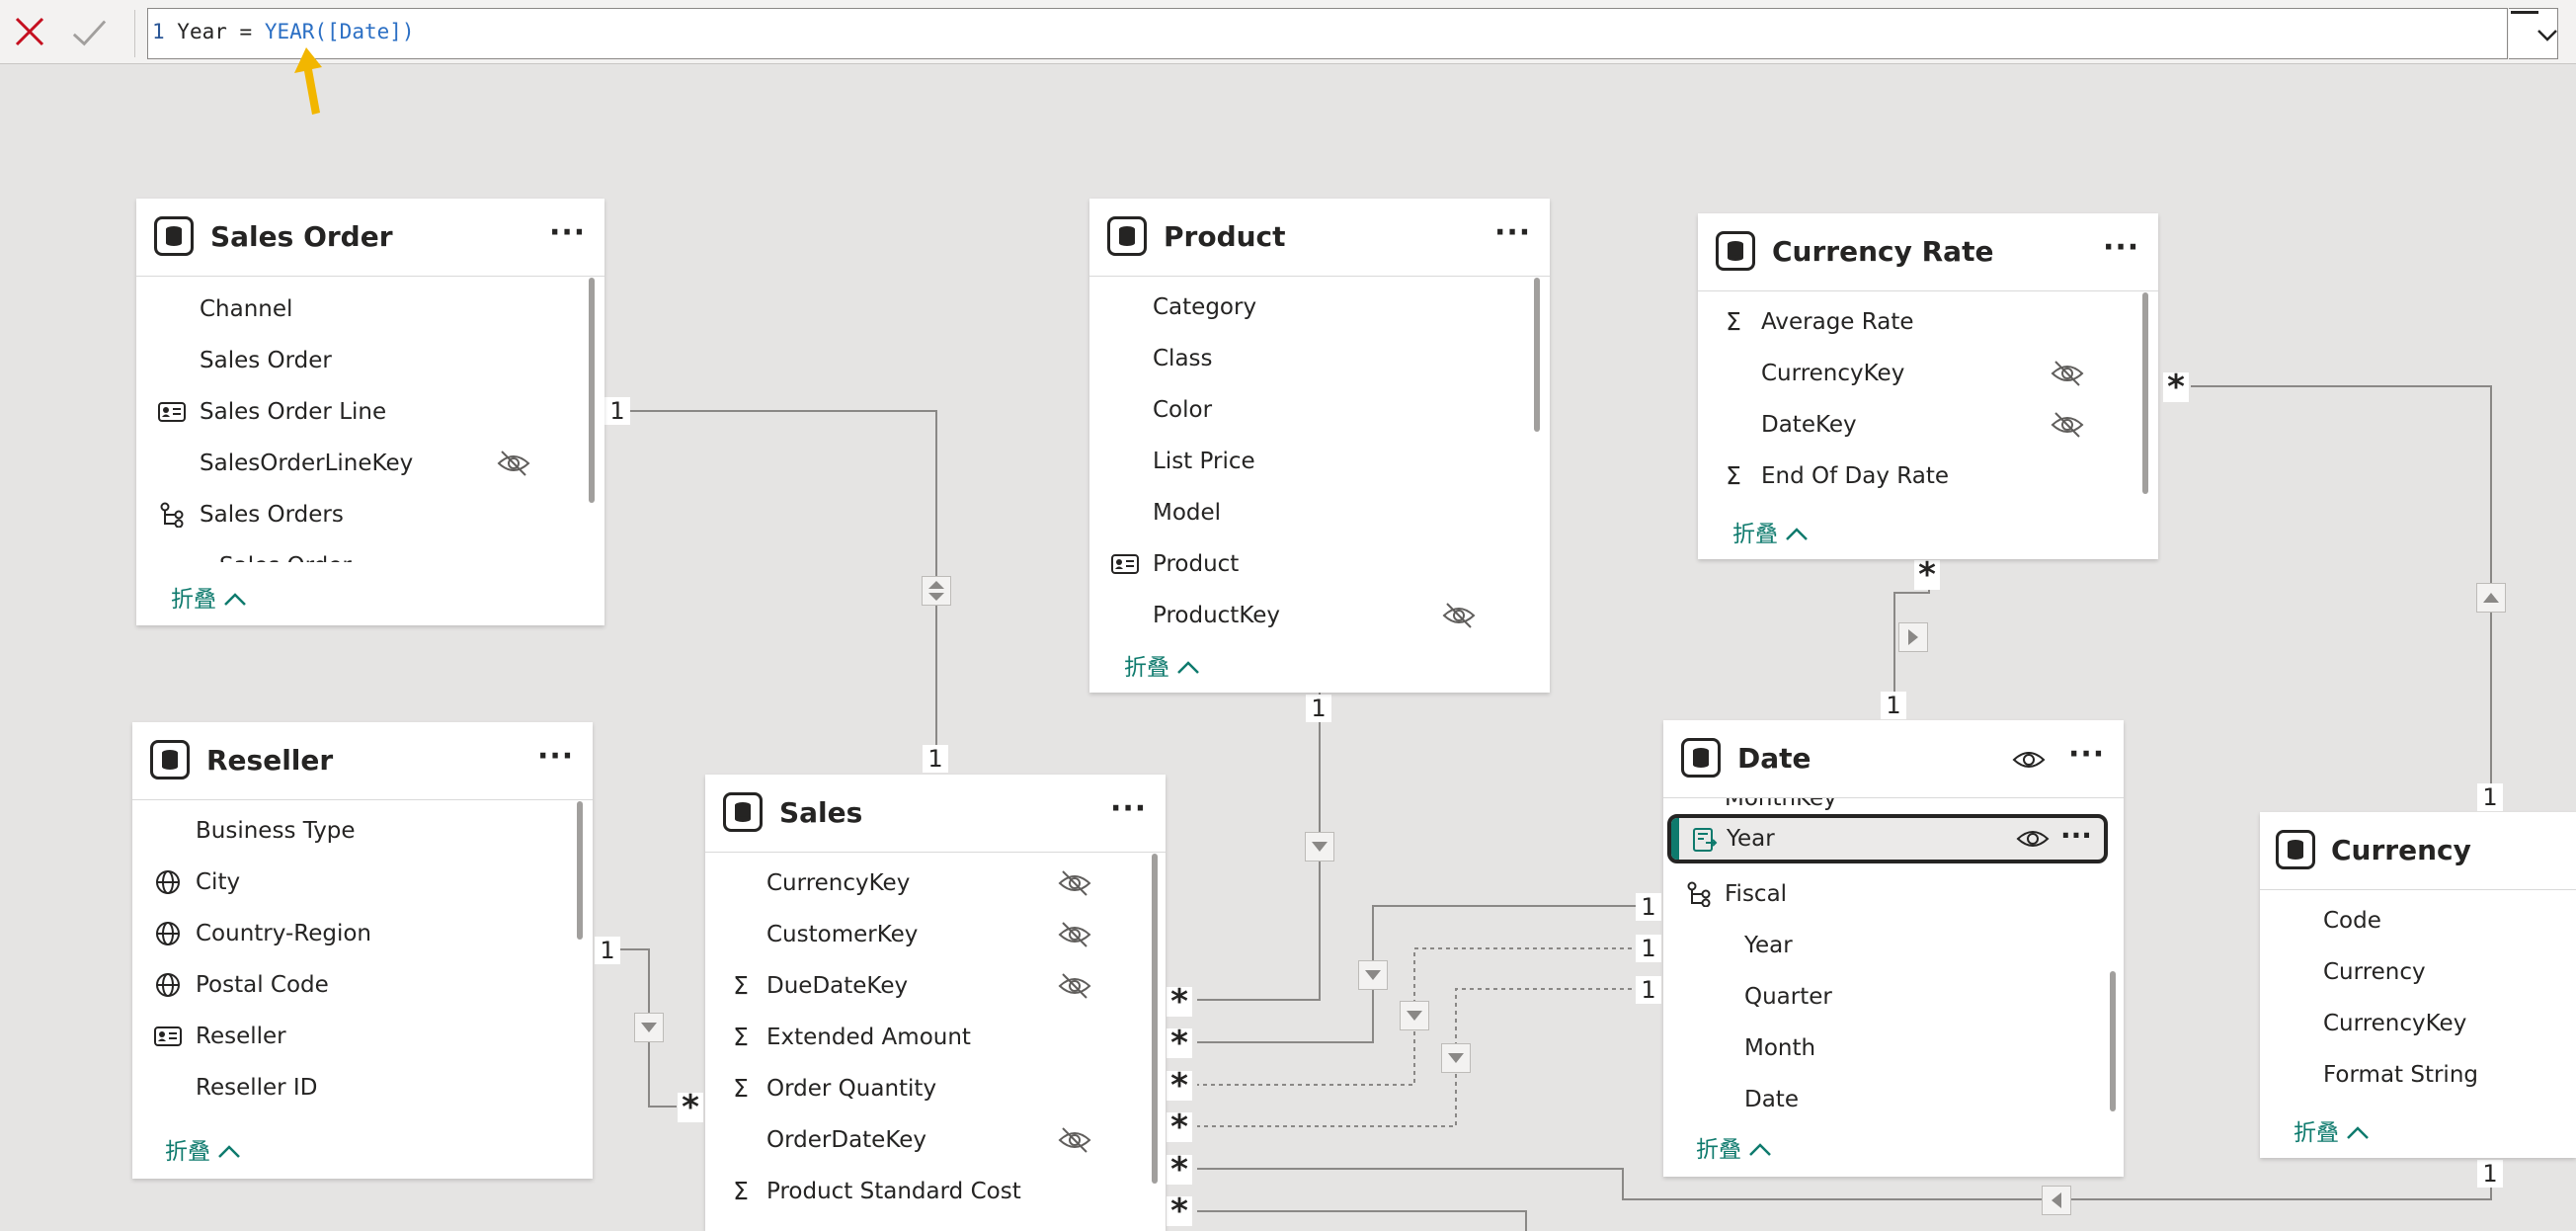 Image resolution: width=2576 pixels, height=1231 pixels. What do you see at coordinates (917, 1191) in the screenshot?
I see `field-row: Σ Product Standard Cost` at bounding box center [917, 1191].